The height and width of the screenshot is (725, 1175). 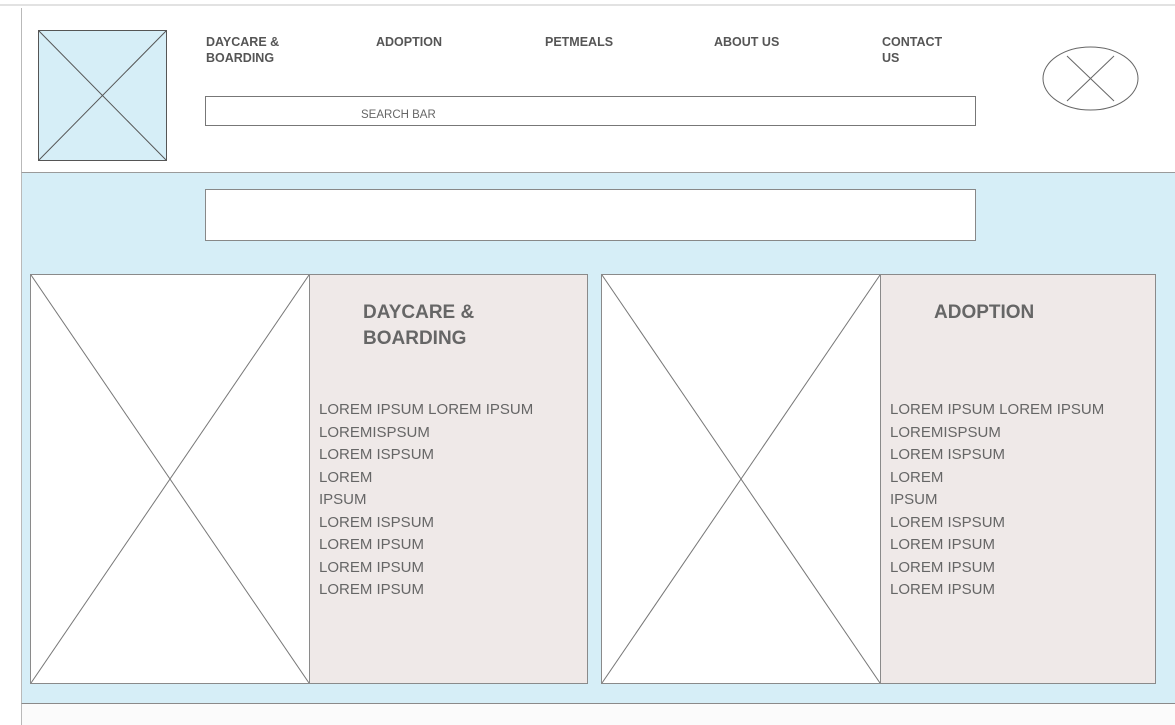 I want to click on nav-adoption: ADOPTION, so click(x=409, y=42).